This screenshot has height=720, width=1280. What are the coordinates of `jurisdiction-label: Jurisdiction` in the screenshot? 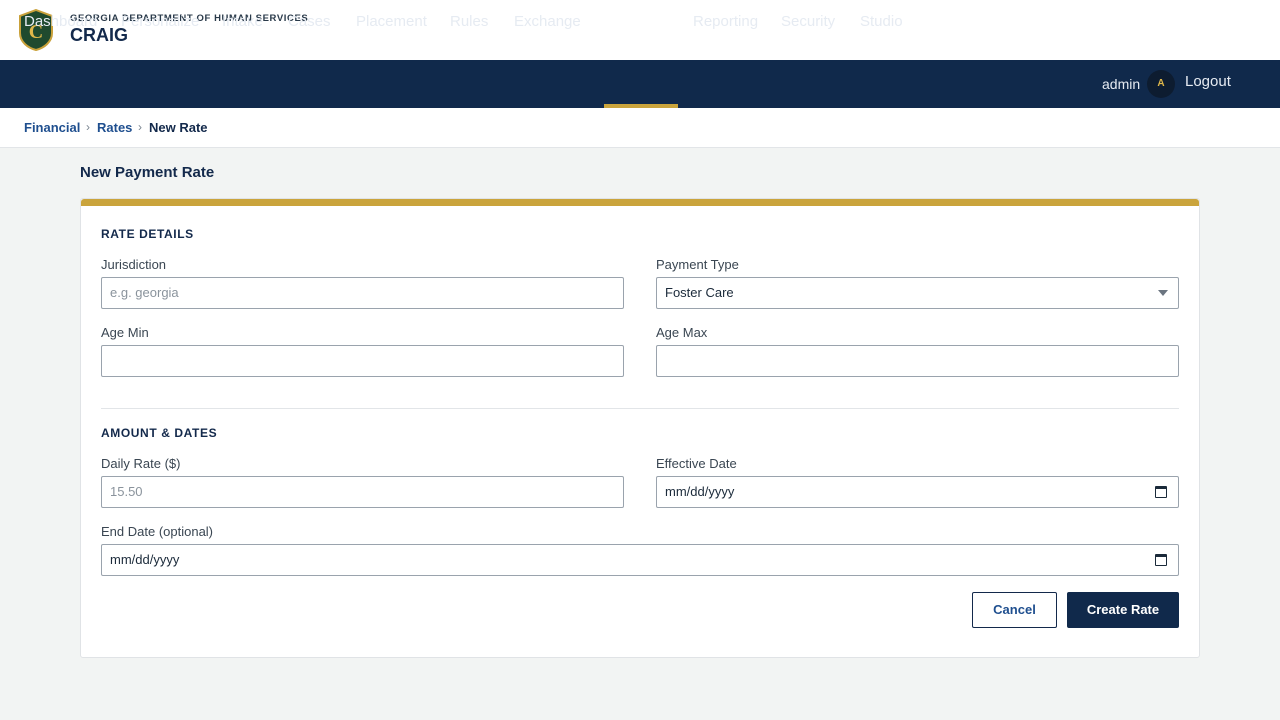 It's located at (134, 264).